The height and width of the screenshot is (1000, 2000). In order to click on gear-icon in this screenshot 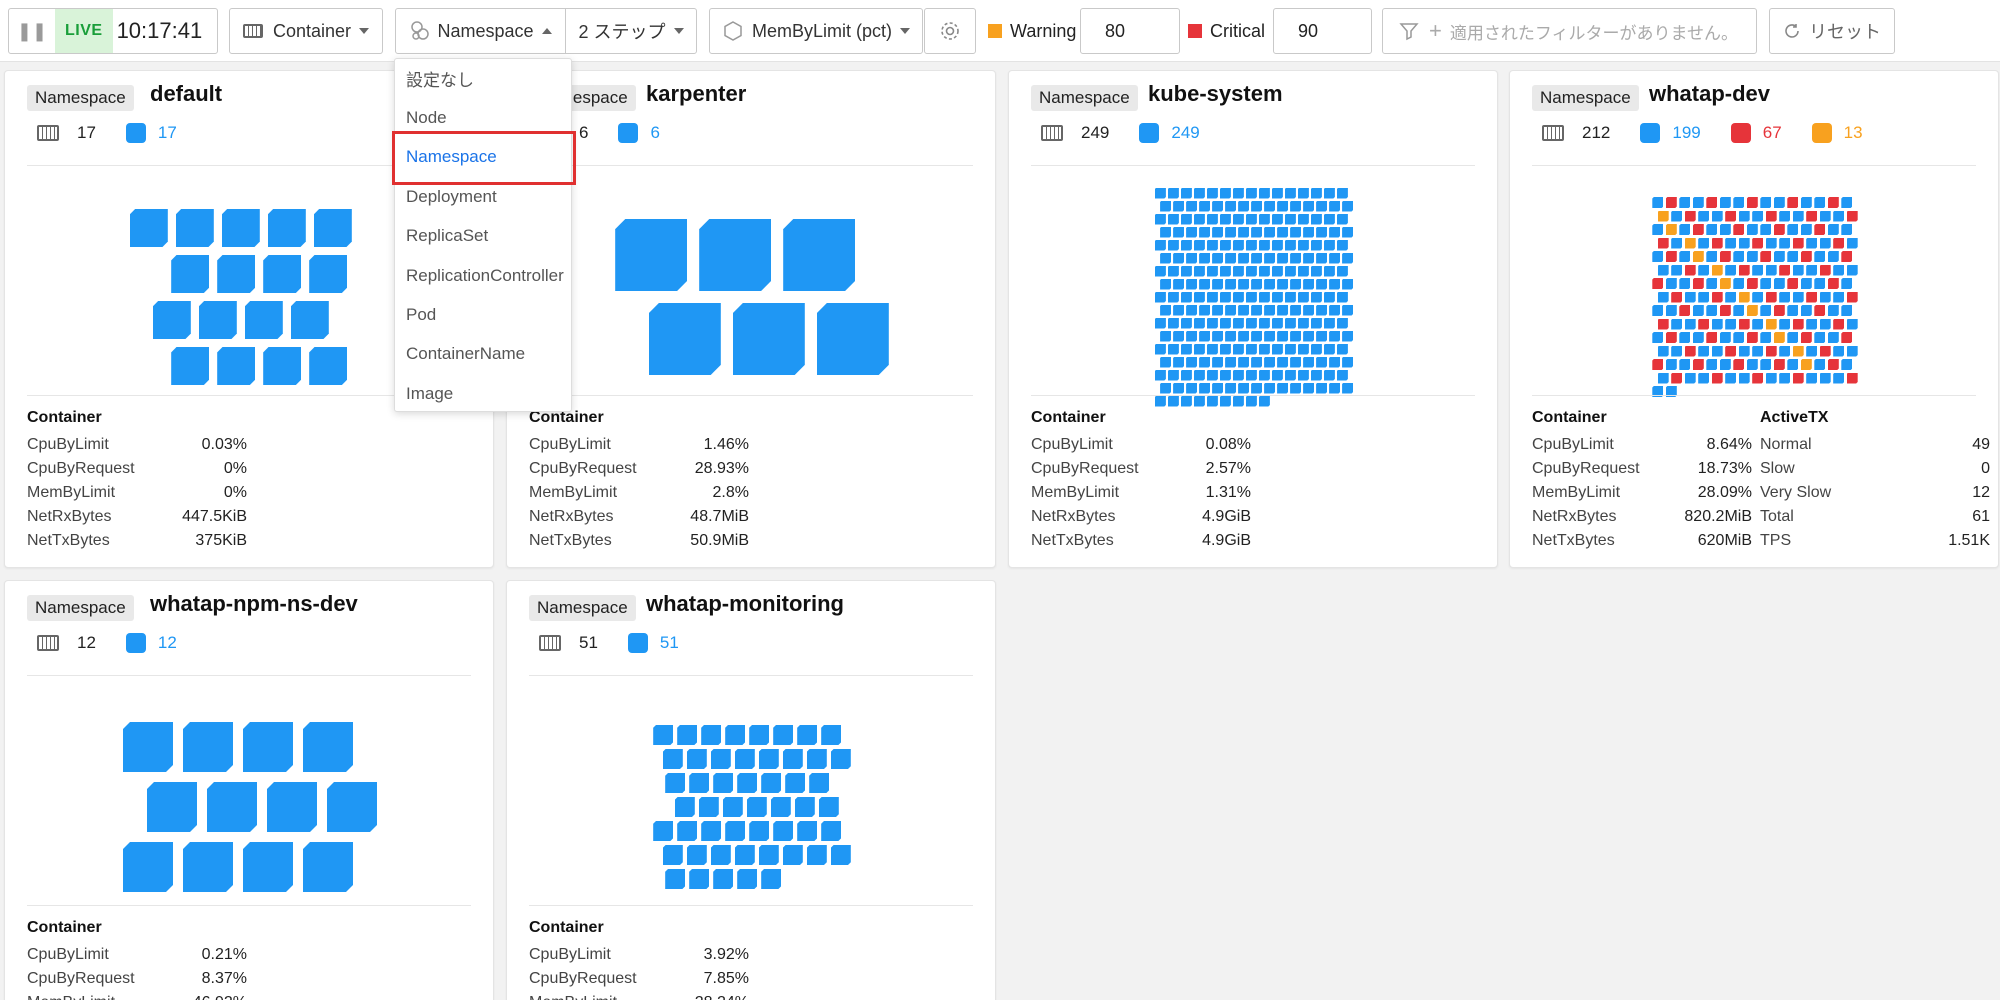, I will do `click(950, 31)`.